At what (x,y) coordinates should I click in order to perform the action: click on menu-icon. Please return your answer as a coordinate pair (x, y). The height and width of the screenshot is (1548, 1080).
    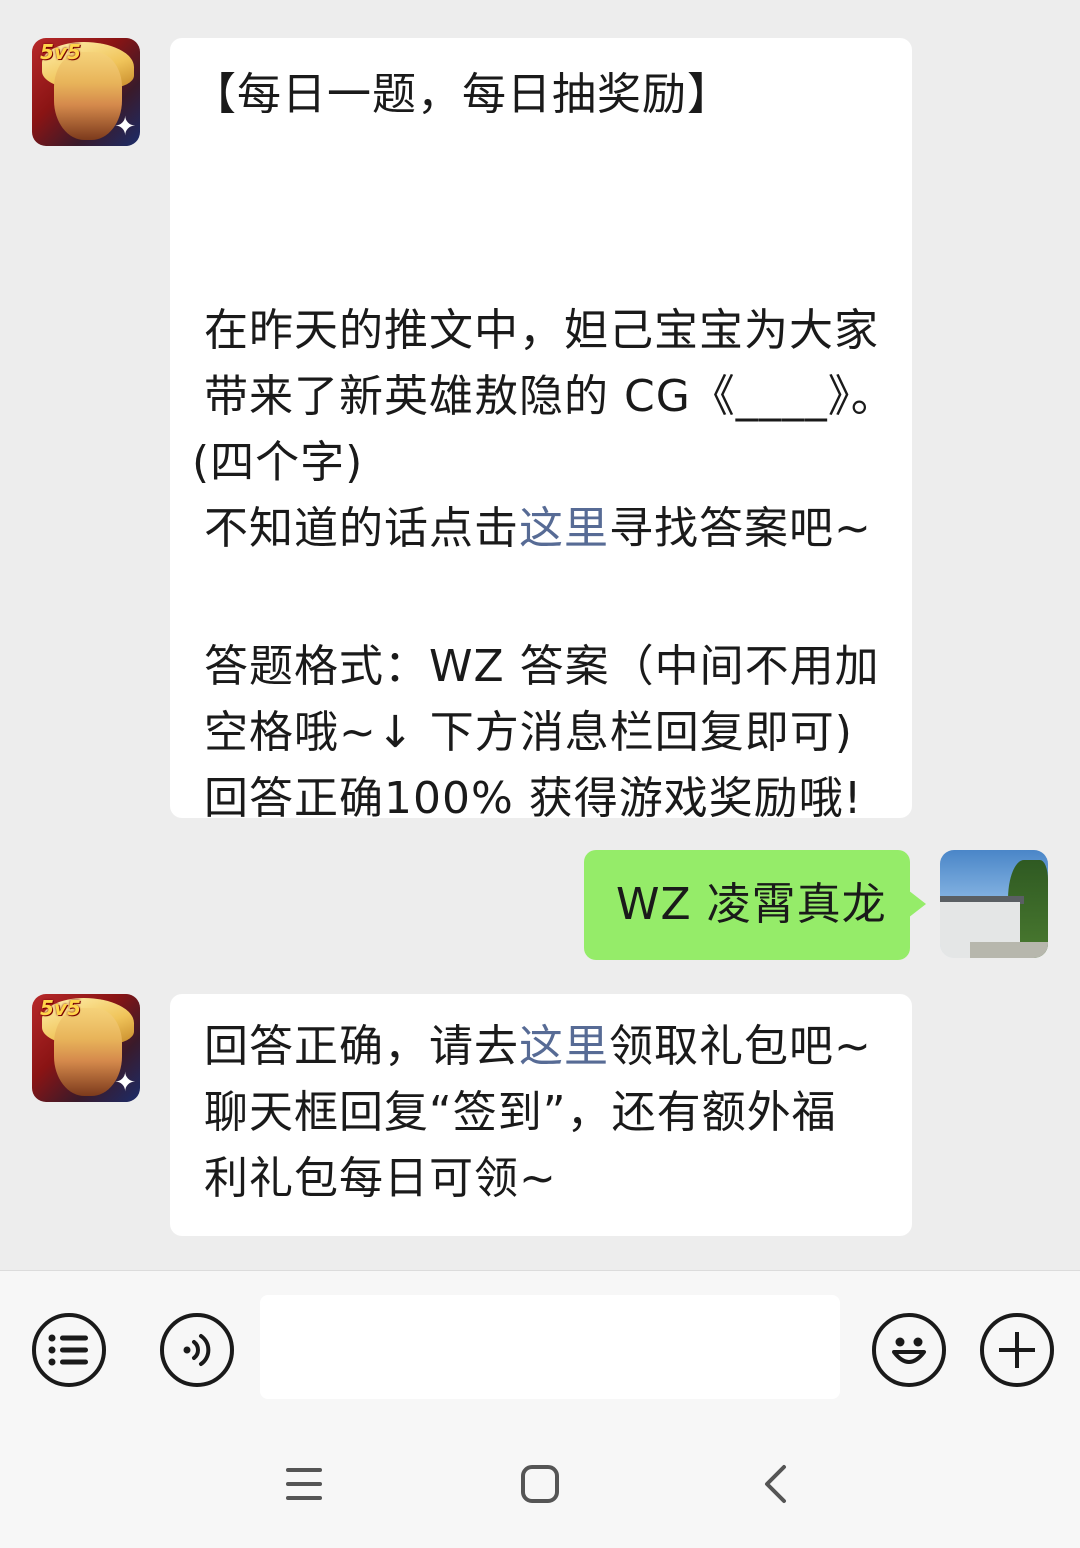
    Looking at the image, I should click on (68, 1350).